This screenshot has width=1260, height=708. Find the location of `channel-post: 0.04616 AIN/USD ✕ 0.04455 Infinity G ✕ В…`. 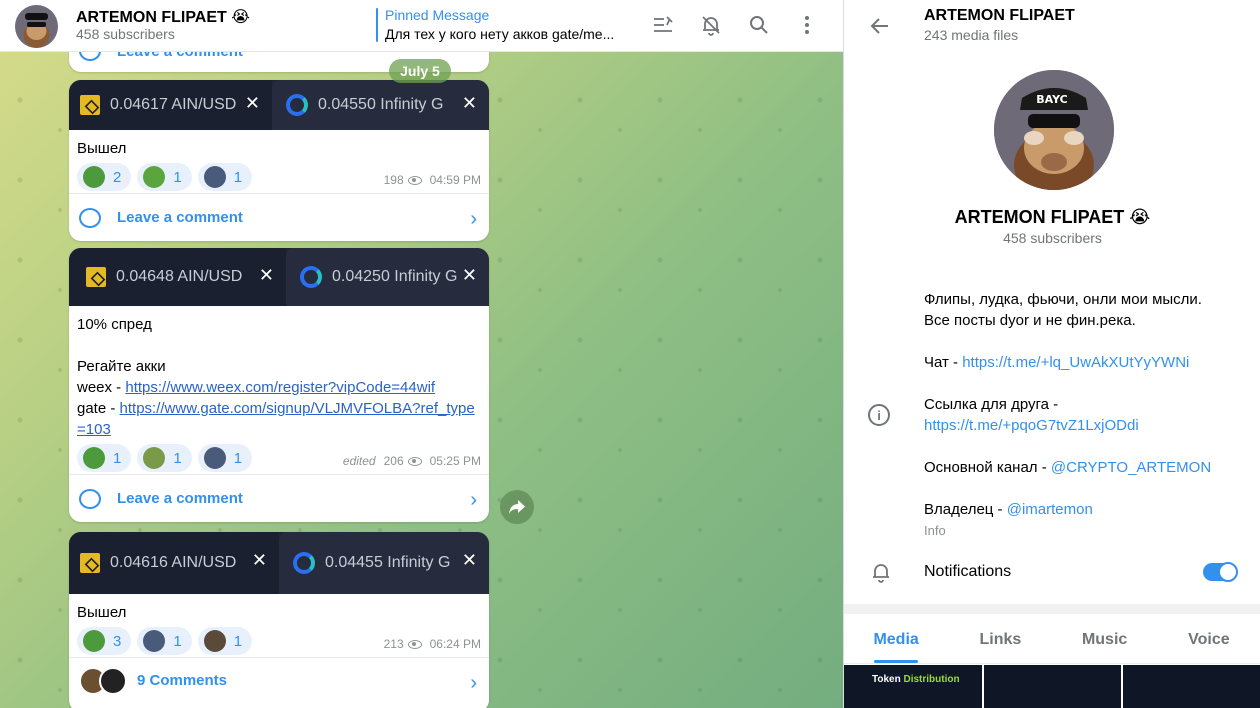

channel-post: 0.04616 AIN/USD ✕ 0.04455 Infinity G ✕ В… is located at coordinates (279, 620).